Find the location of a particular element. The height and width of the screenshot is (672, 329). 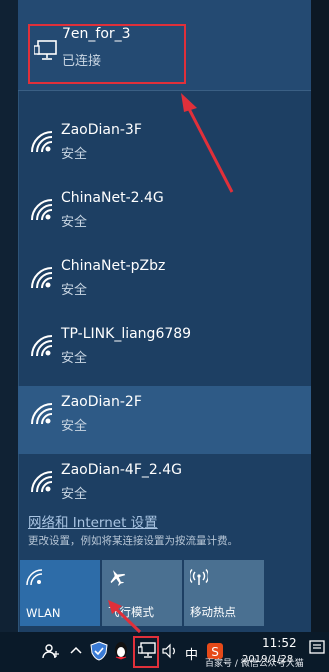

network-name: ChinaNet-pZbz is located at coordinates (113, 266).